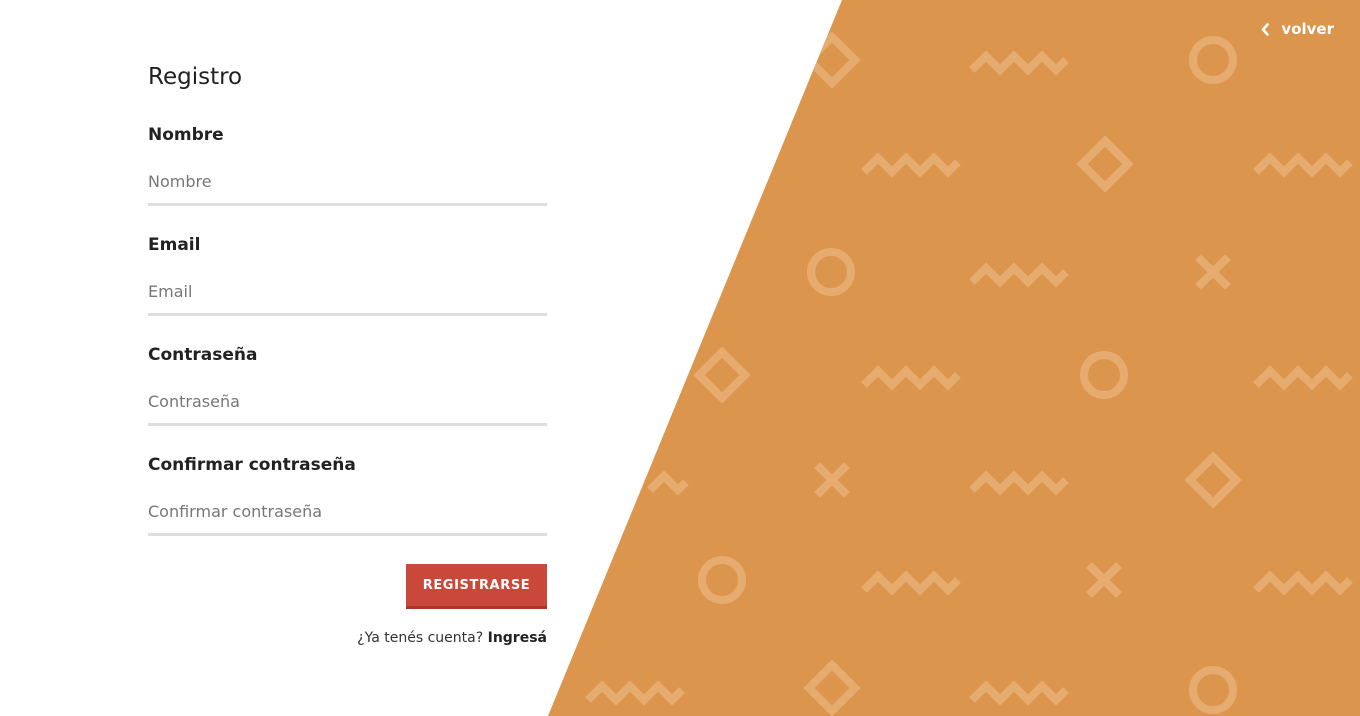  Describe the element at coordinates (203, 355) in the screenshot. I see `password-label: Contraseña` at that location.